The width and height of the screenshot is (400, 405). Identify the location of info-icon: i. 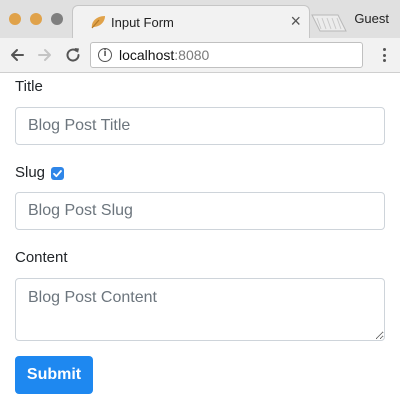
(105, 55).